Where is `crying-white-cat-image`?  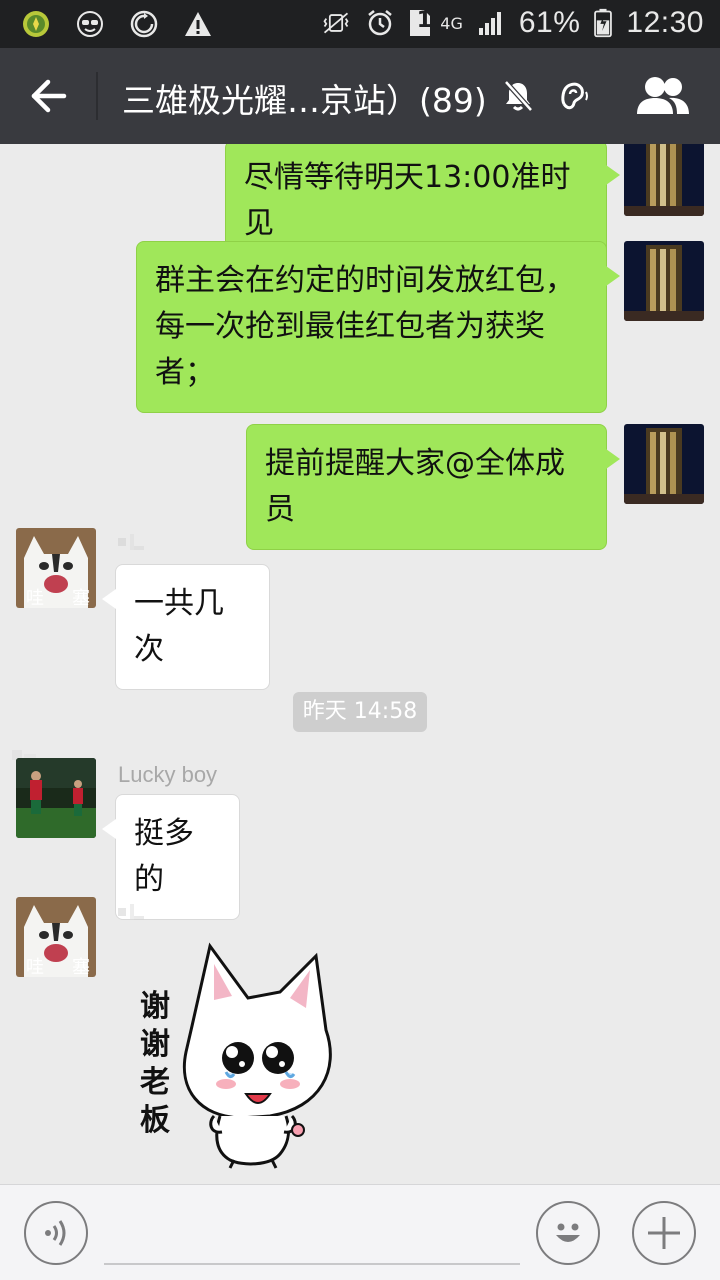
crying-white-cat-image is located at coordinates (257, 1055).